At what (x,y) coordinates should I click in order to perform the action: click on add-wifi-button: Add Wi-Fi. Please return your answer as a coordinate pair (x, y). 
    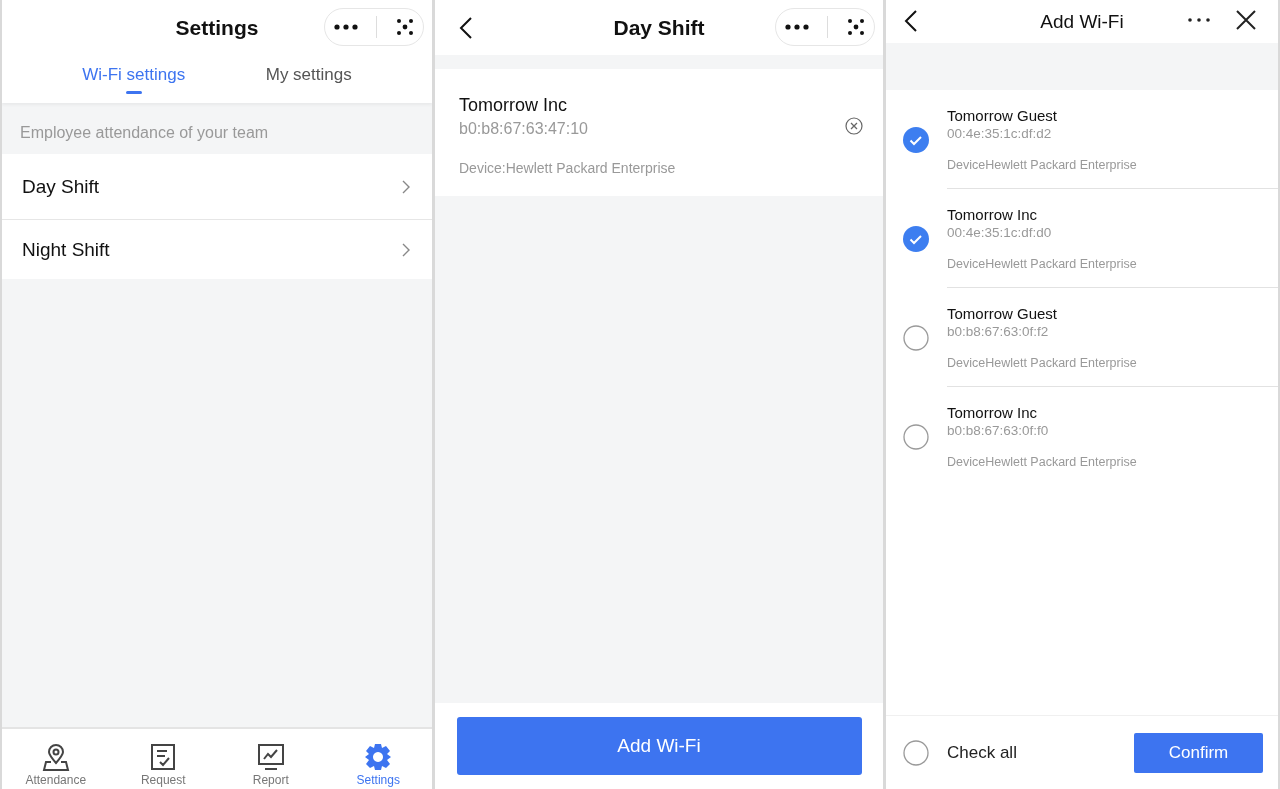
    Looking at the image, I should click on (659, 746).